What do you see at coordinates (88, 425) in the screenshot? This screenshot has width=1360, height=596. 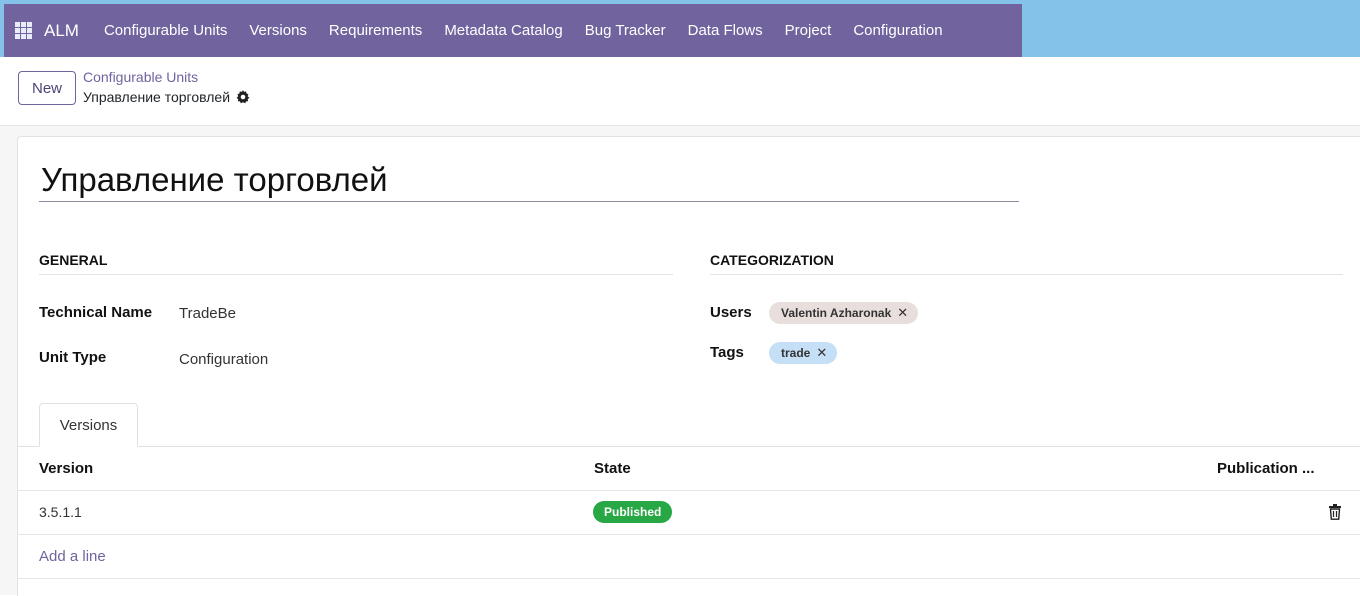 I see `tab-versions: Versions` at bounding box center [88, 425].